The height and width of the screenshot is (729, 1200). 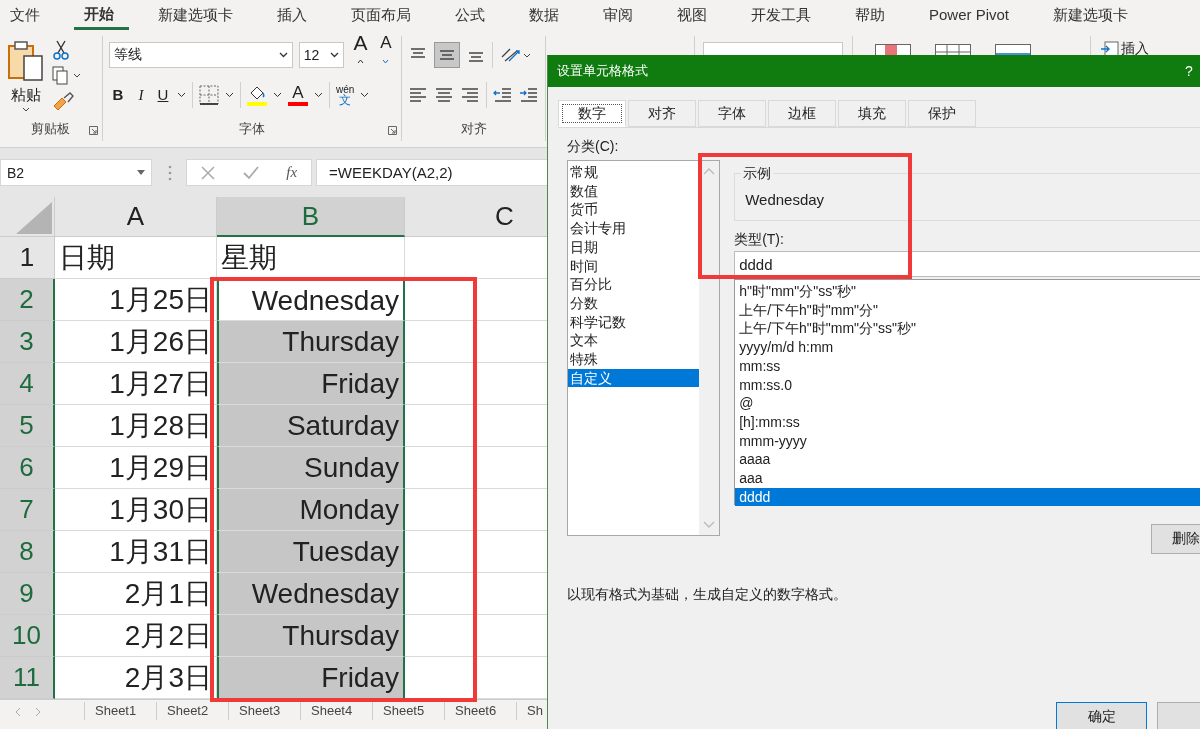 What do you see at coordinates (546, 15) in the screenshot?
I see `ribbon-tab: 数据` at bounding box center [546, 15].